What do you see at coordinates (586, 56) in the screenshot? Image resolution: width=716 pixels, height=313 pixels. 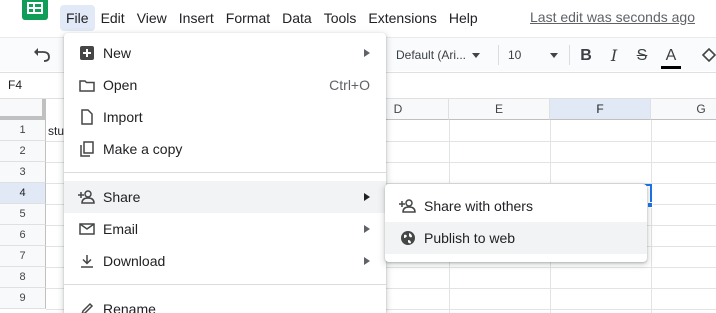 I see `bold-button: B` at bounding box center [586, 56].